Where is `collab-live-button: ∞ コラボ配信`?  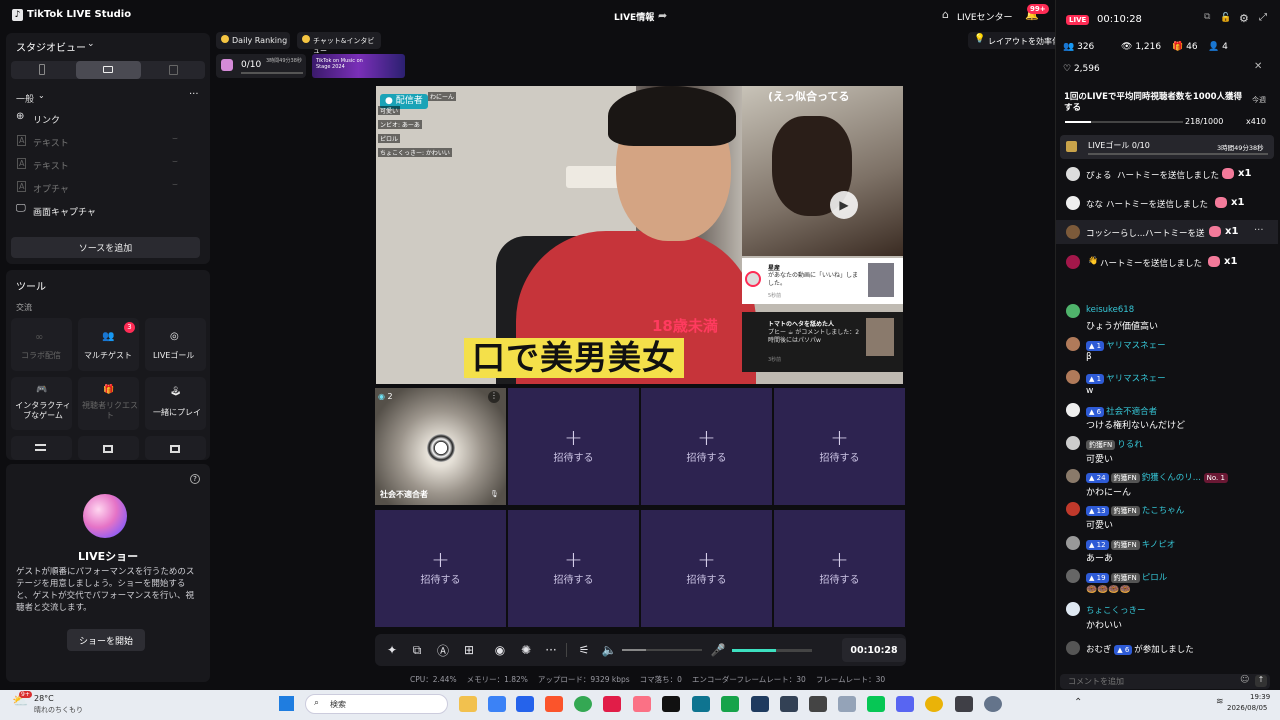 collab-live-button: ∞ コラボ配信 is located at coordinates (41, 344).